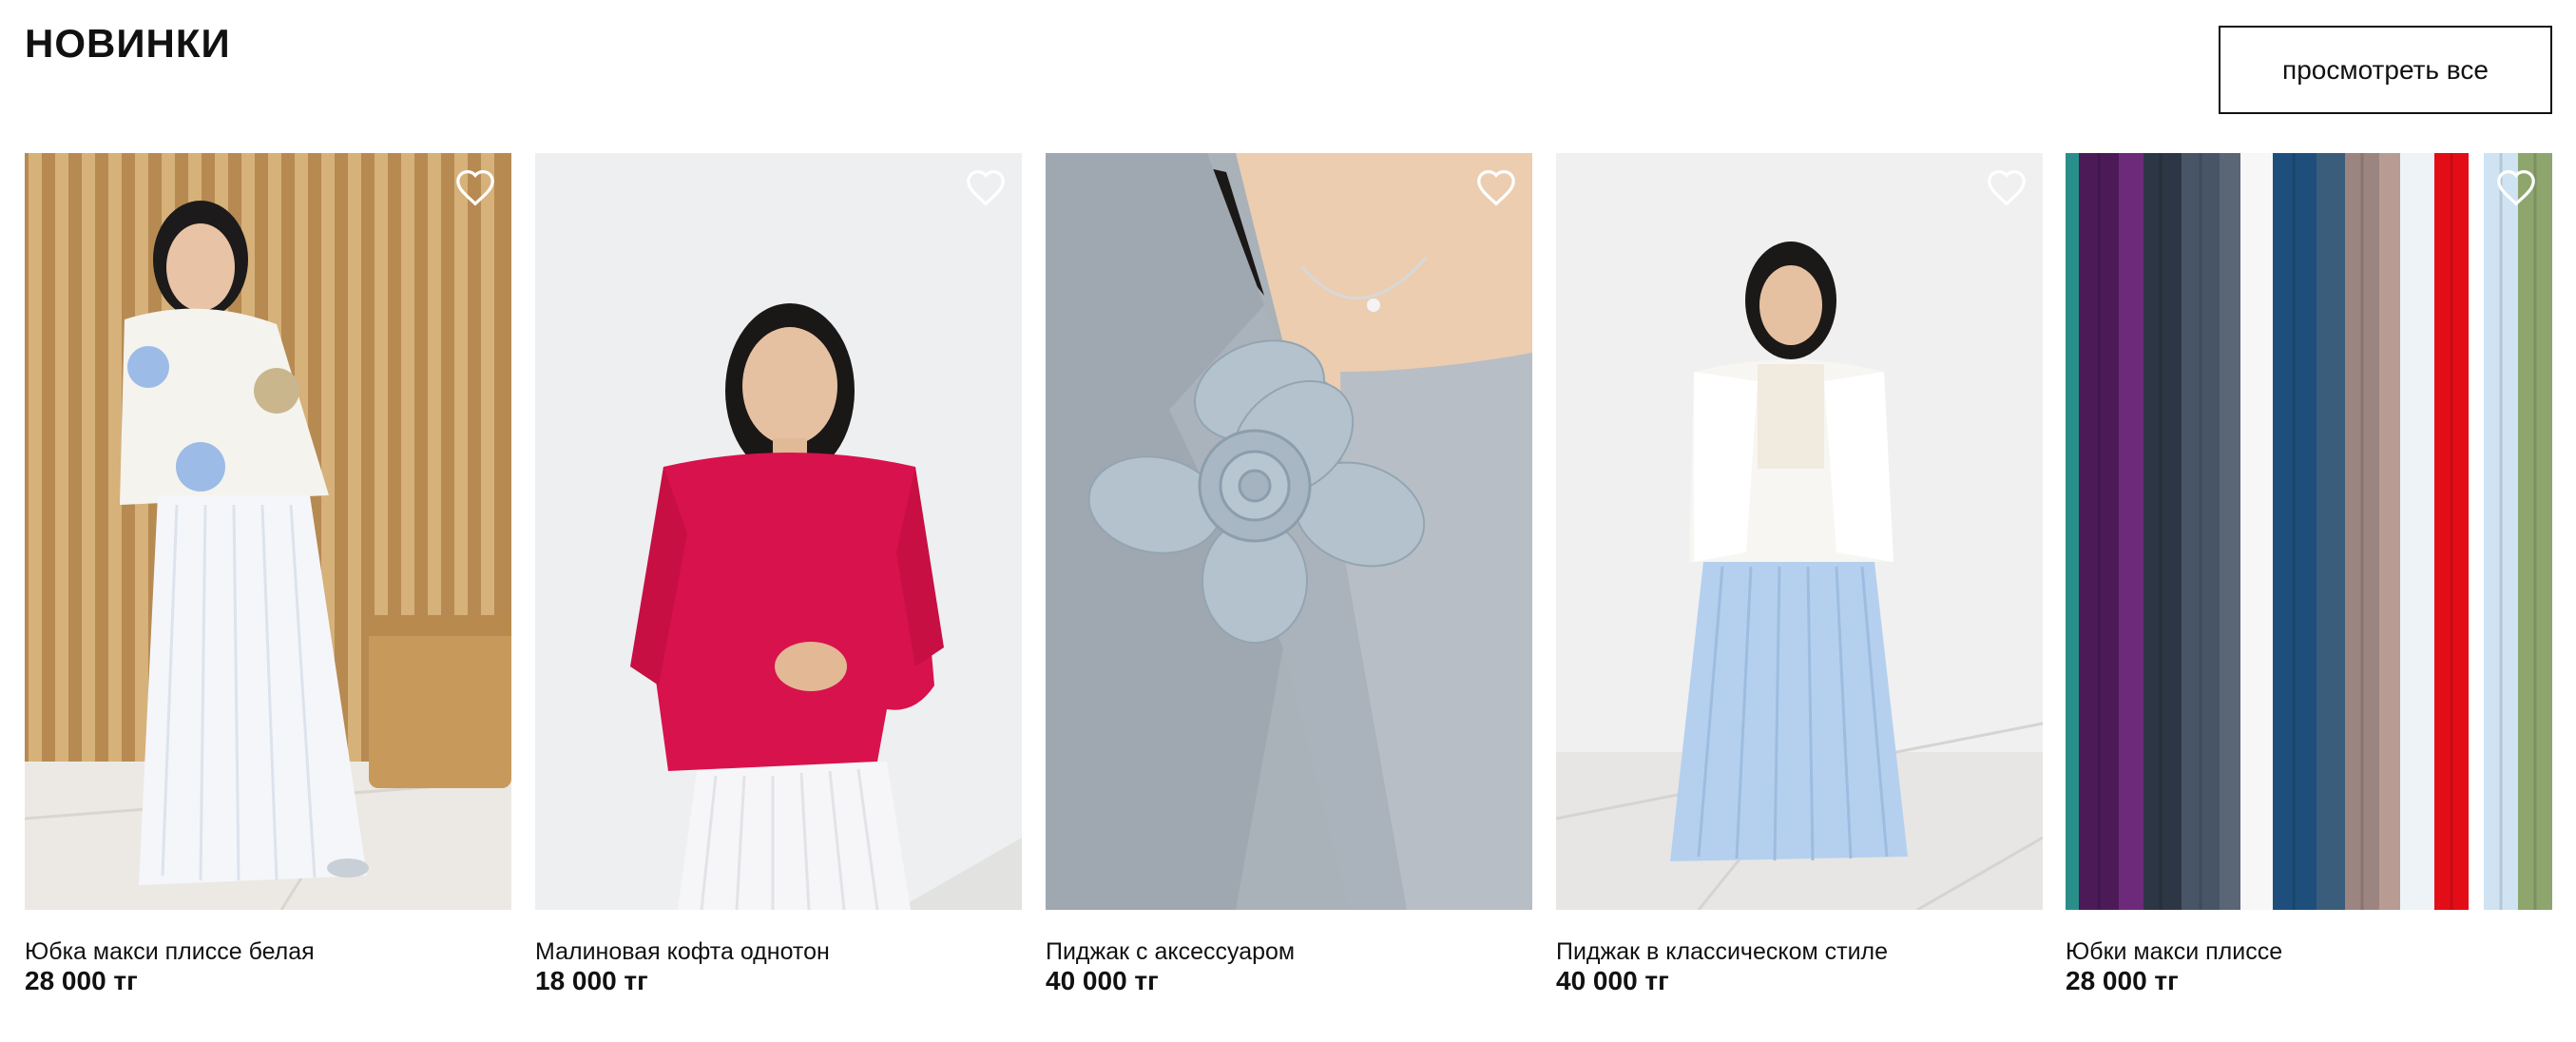 The image size is (2576, 1042). Describe the element at coordinates (2385, 70) in the screenshot. I see `view-all-button: просмотреть все` at that location.